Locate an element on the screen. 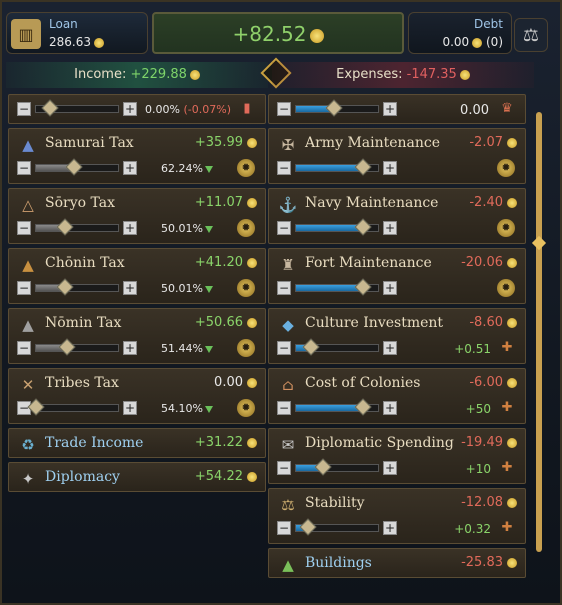 This screenshot has width=562, height=605. slider: − + 51.44% ✹ is located at coordinates (137, 348).